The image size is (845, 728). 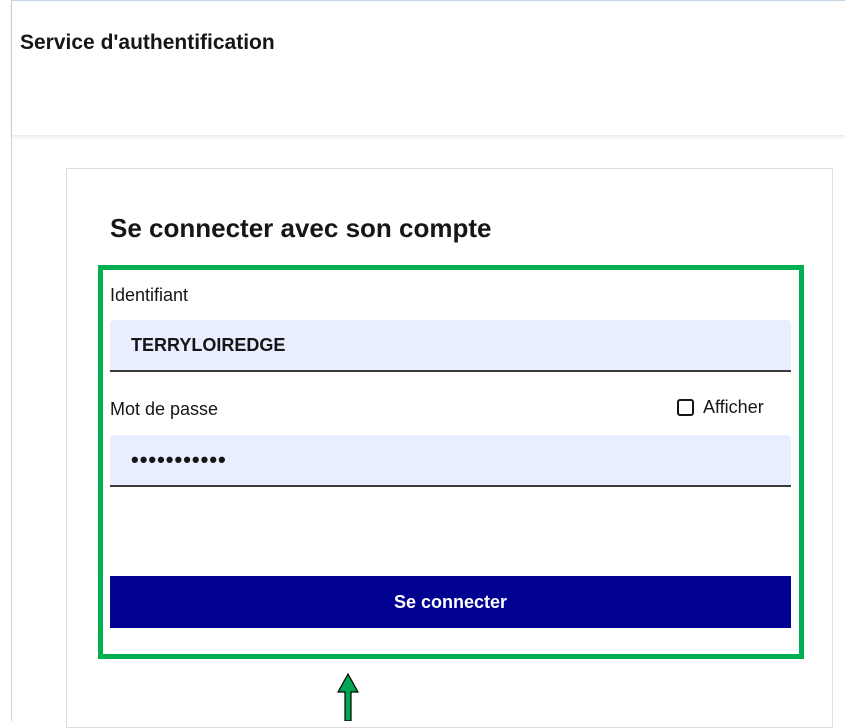 What do you see at coordinates (301, 228) in the screenshot?
I see `form-title: Se connecter avec son compte` at bounding box center [301, 228].